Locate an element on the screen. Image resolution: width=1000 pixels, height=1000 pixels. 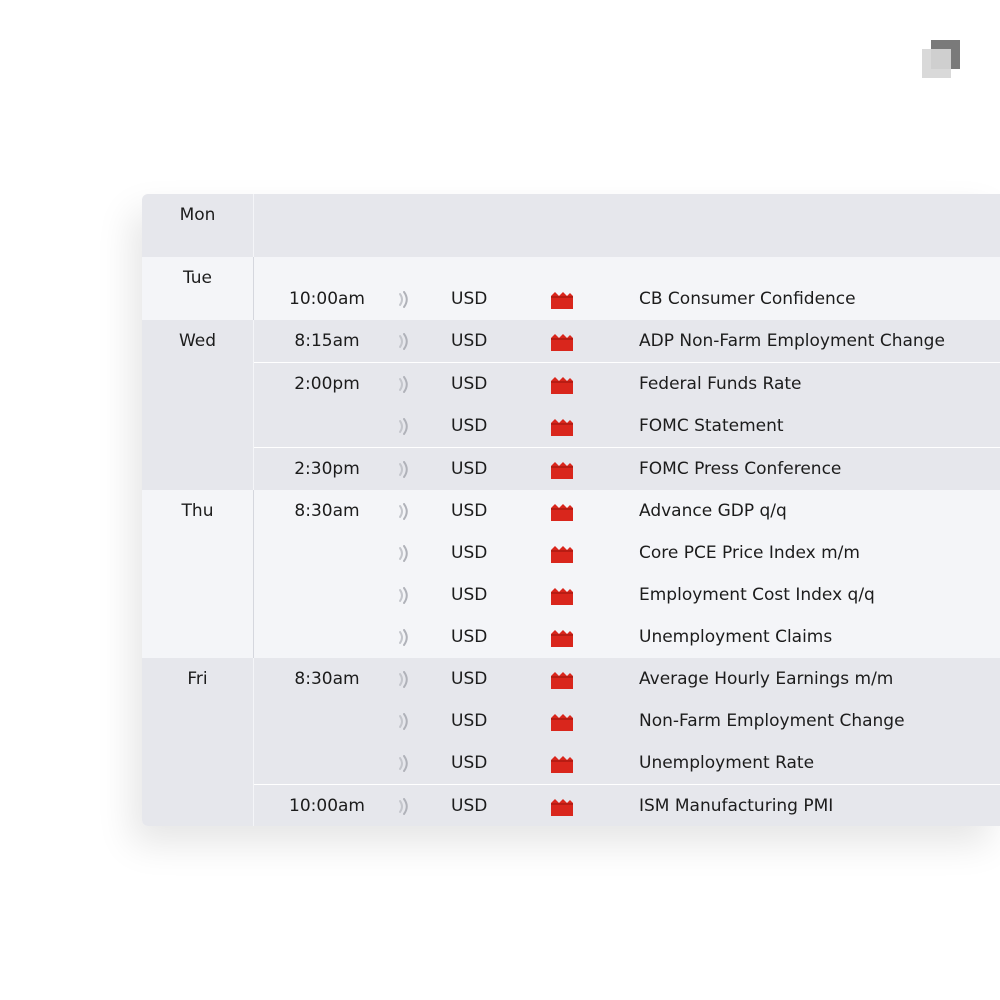
day-events is located at coordinates (626, 225).